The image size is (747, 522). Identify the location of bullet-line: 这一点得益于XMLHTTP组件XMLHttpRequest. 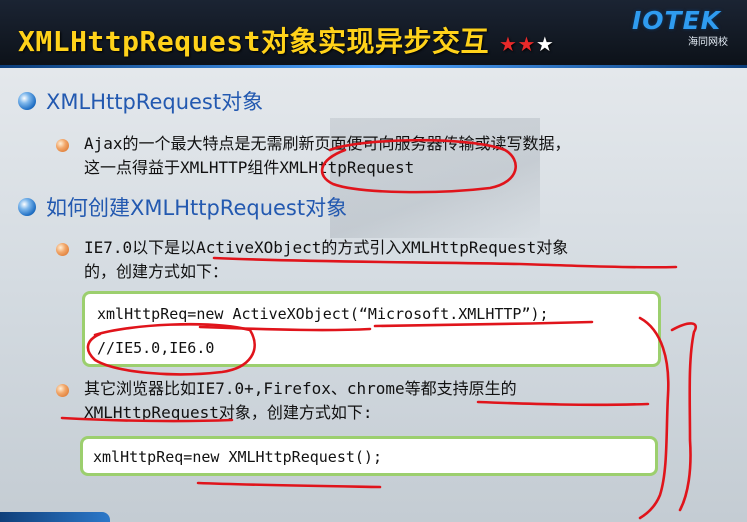
(249, 167).